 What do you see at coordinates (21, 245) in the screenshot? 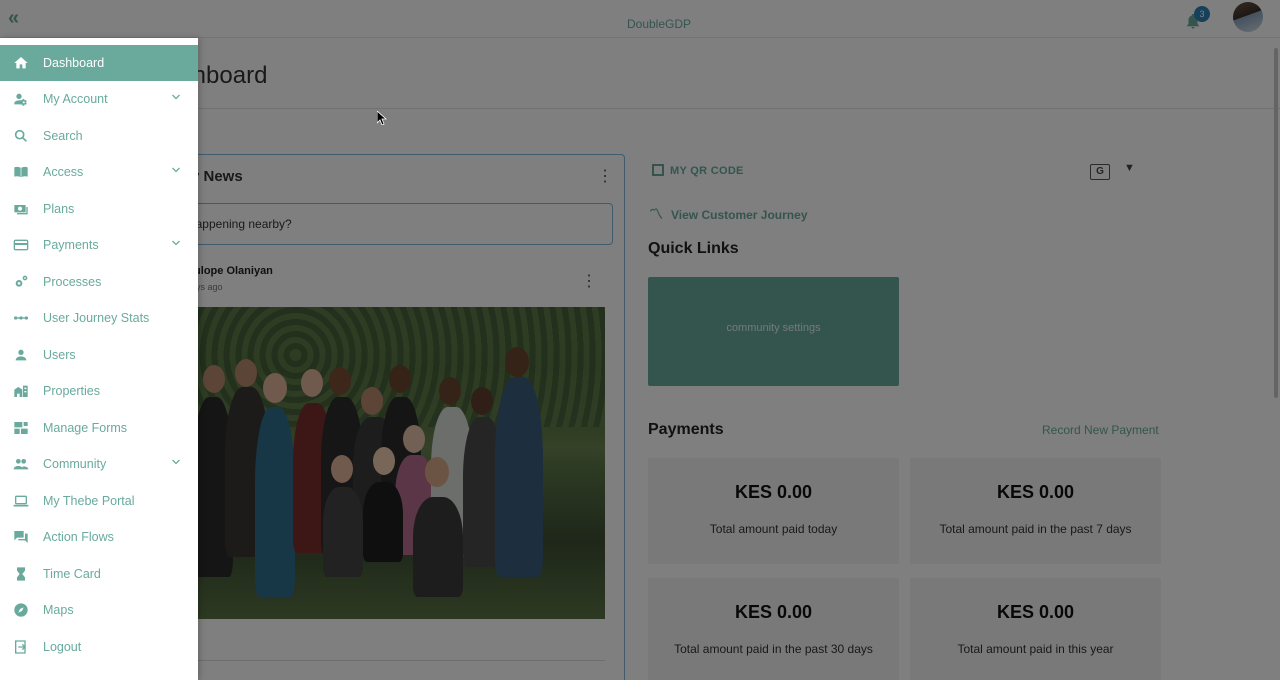
I see `credit-card-icon` at bounding box center [21, 245].